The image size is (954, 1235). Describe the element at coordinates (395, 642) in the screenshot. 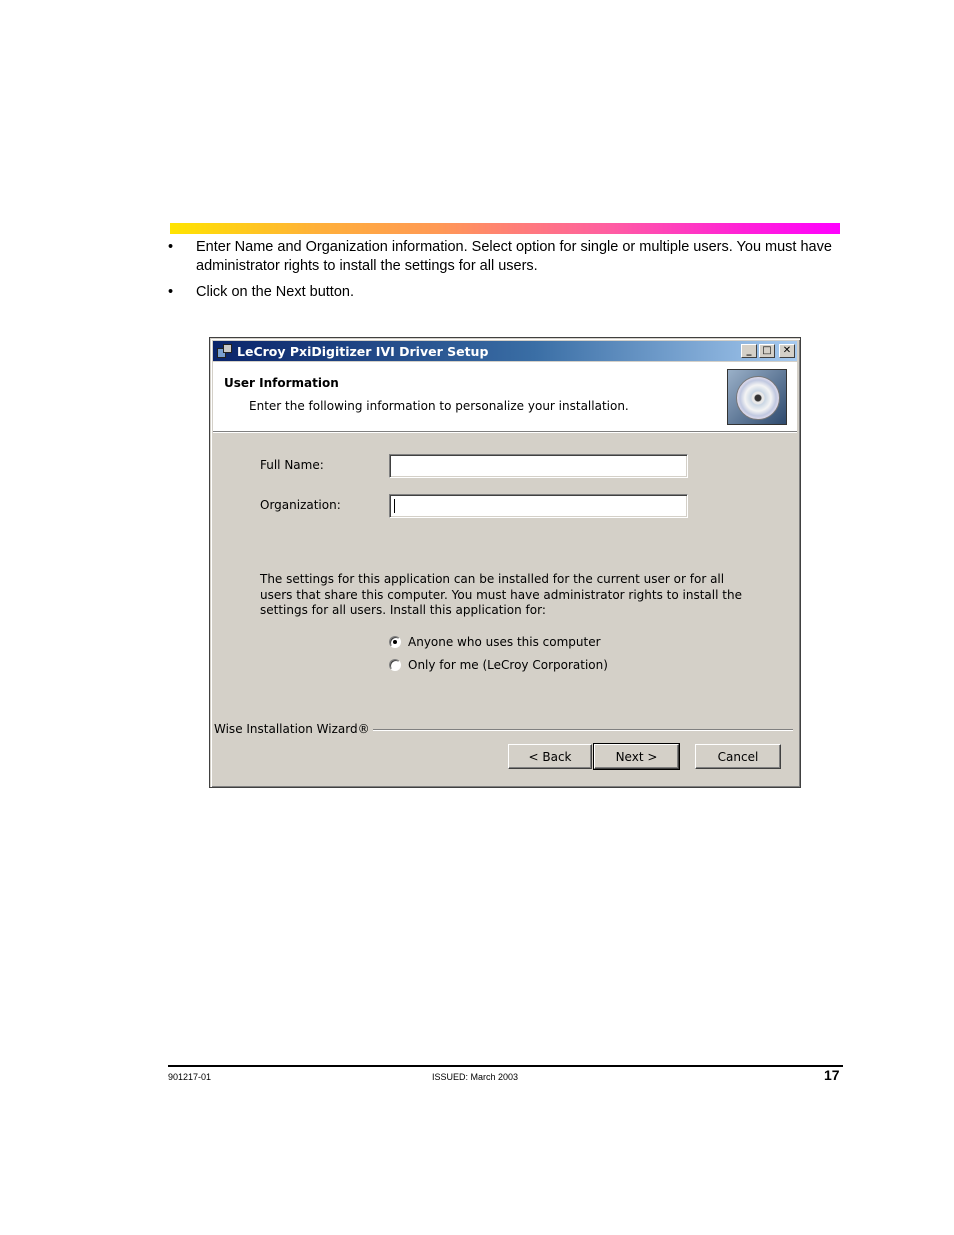

I see `radio-selected-icon` at that location.